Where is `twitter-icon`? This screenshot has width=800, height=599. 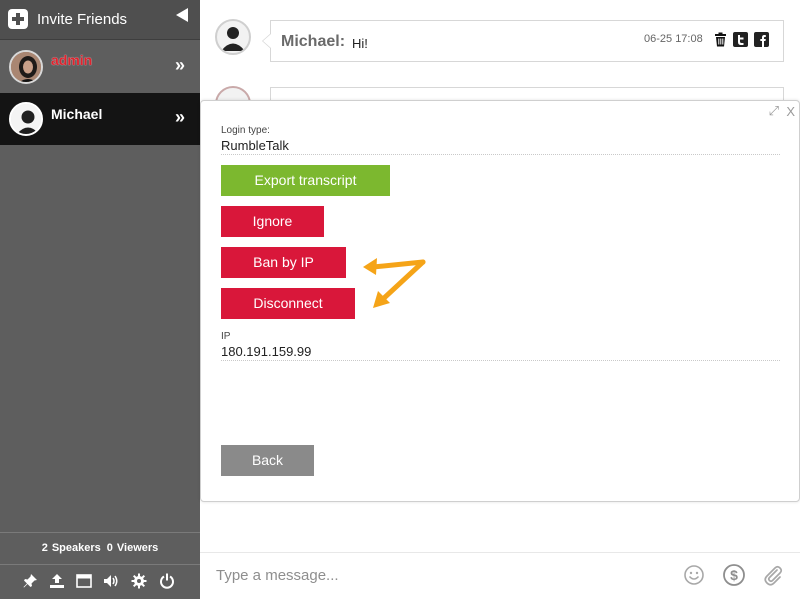 twitter-icon is located at coordinates (740, 39).